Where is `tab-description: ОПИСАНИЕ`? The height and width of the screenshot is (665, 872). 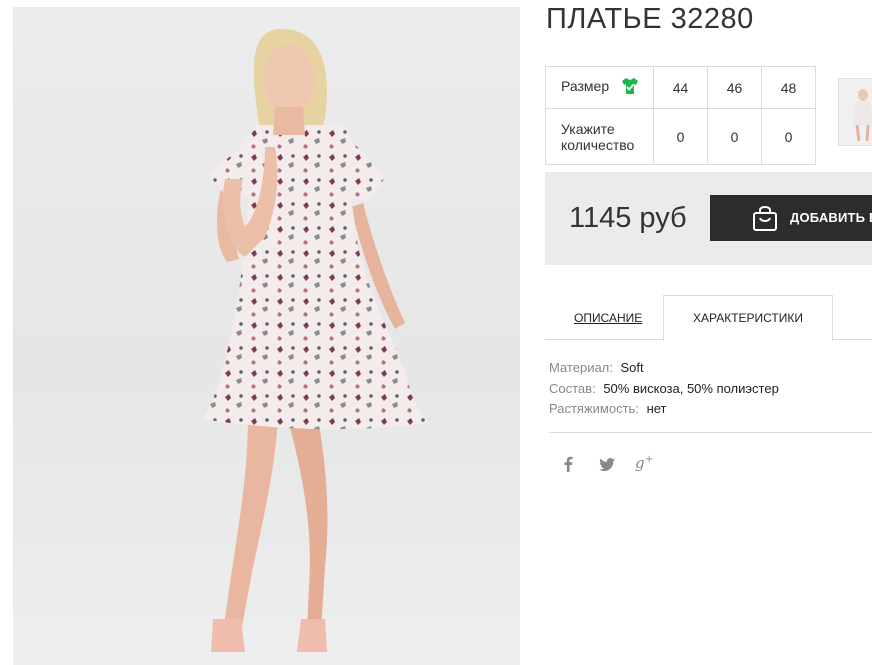 tab-description: ОПИСАНИЕ is located at coordinates (608, 318).